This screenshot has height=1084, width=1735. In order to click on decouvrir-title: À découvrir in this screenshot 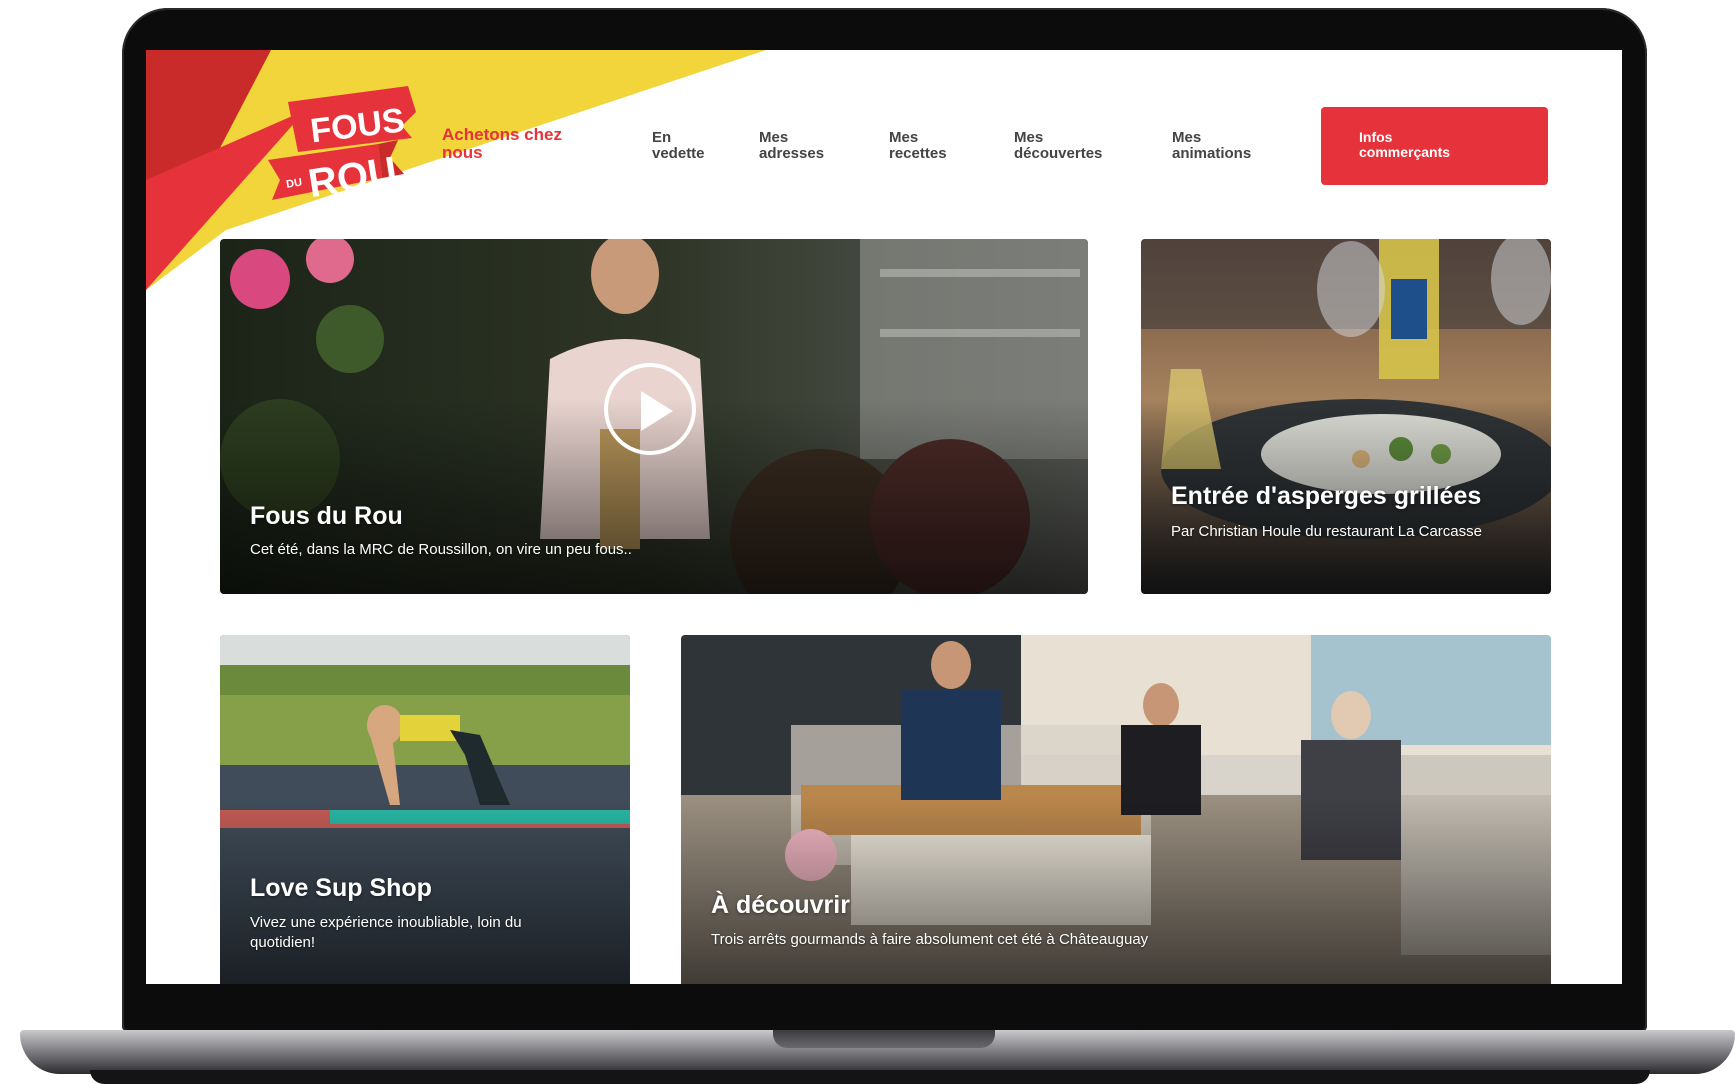, I will do `click(780, 905)`.